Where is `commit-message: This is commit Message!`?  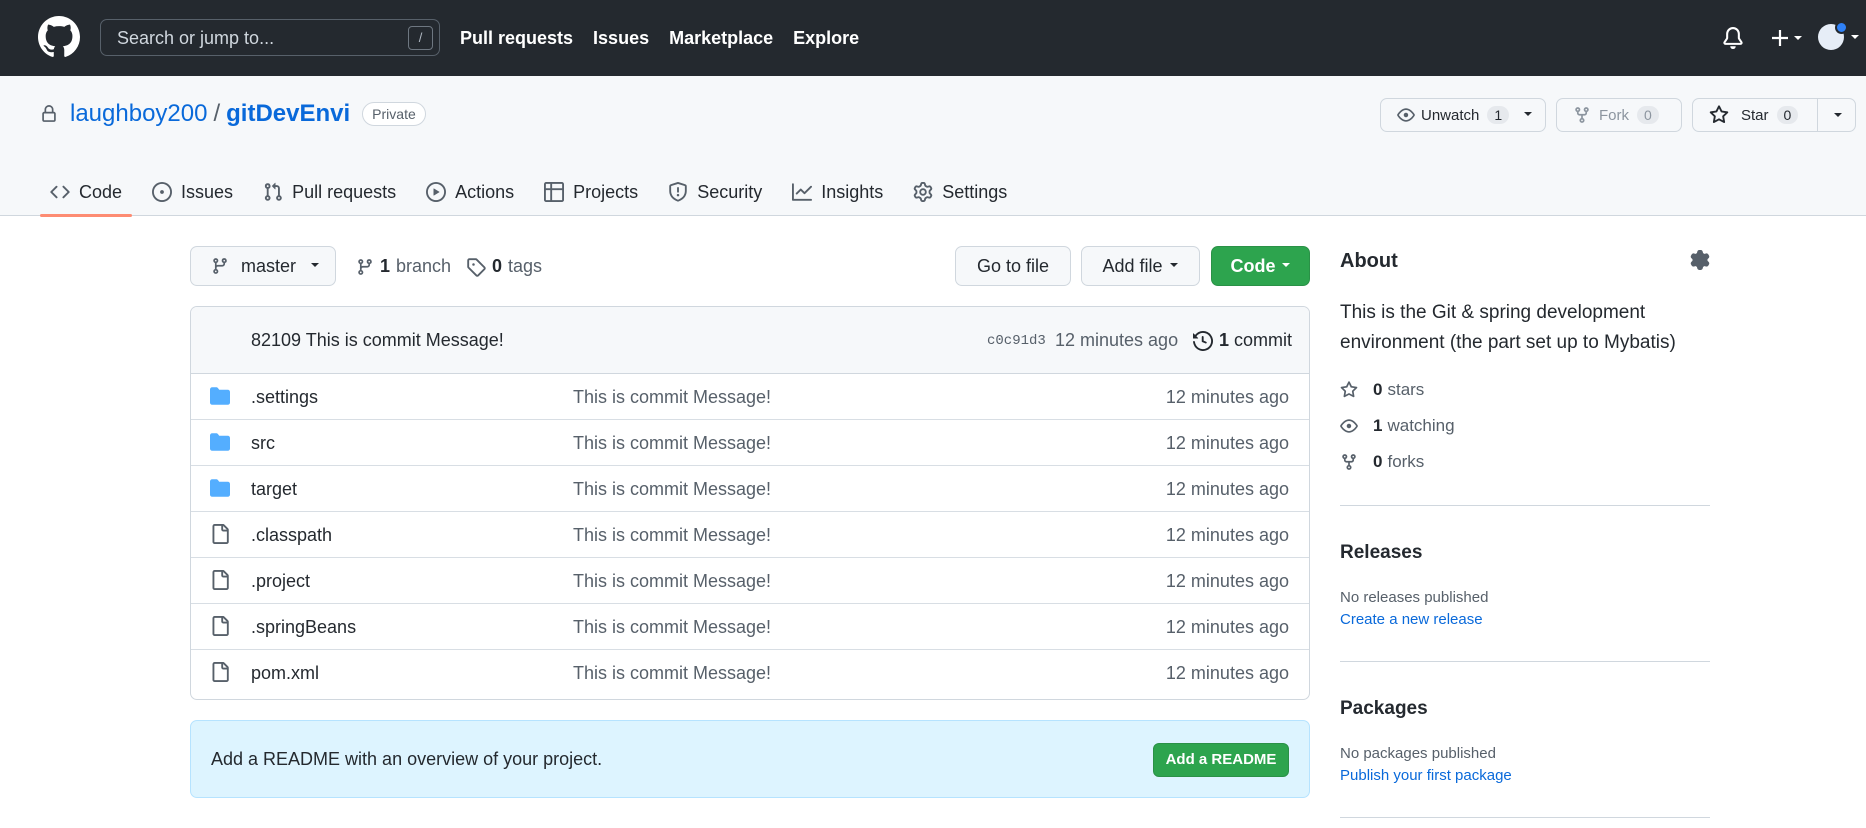 commit-message: This is commit Message! is located at coordinates (405, 340).